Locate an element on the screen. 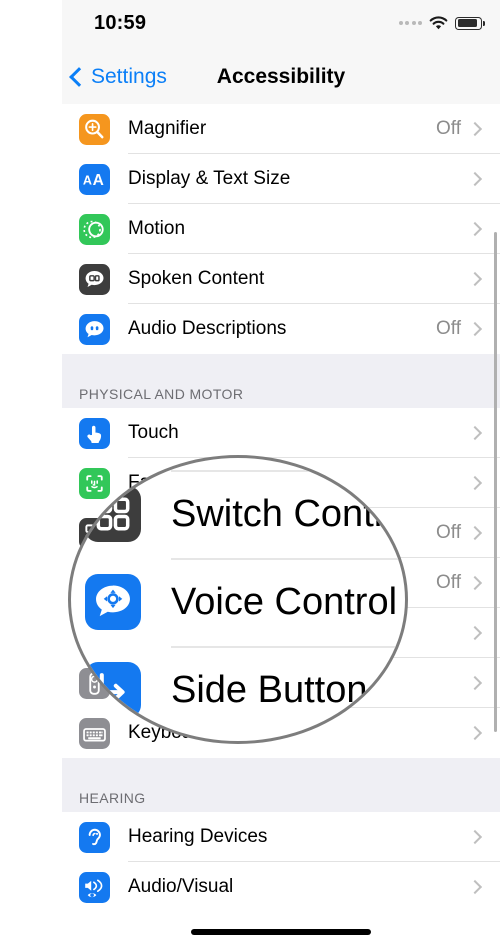  status-bar-clock: 10:59 is located at coordinates (120, 23).